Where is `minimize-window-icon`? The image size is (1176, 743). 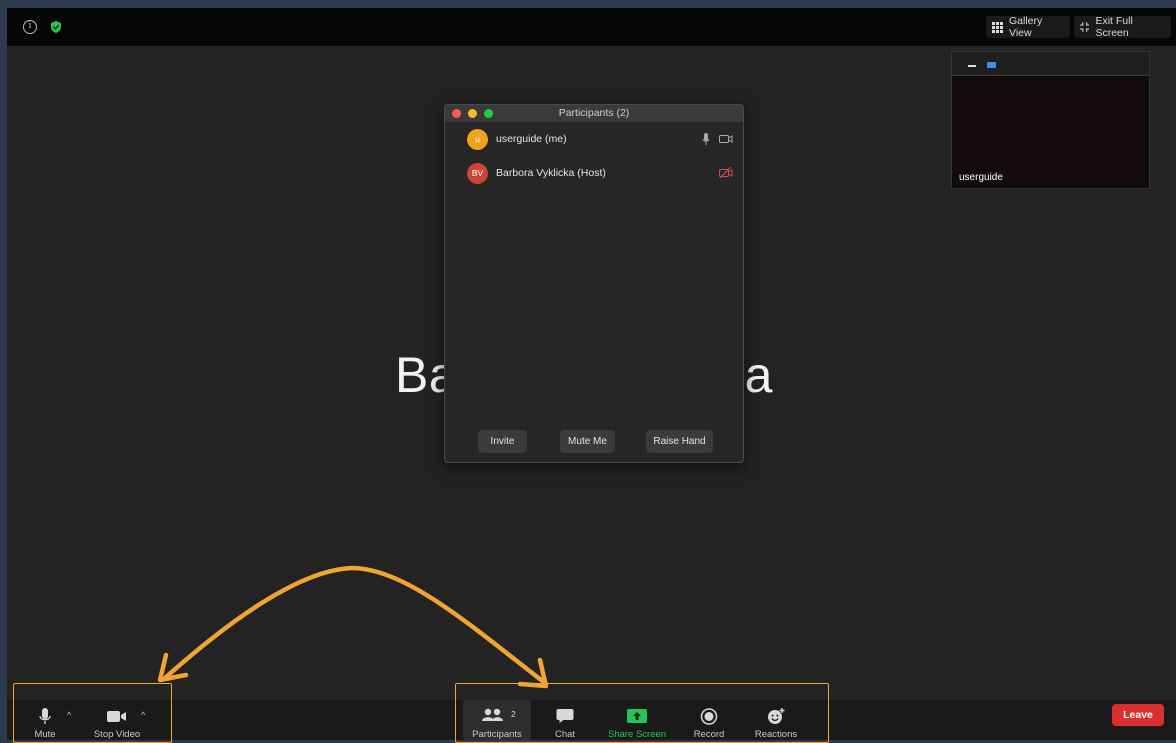 minimize-window-icon is located at coordinates (472, 113).